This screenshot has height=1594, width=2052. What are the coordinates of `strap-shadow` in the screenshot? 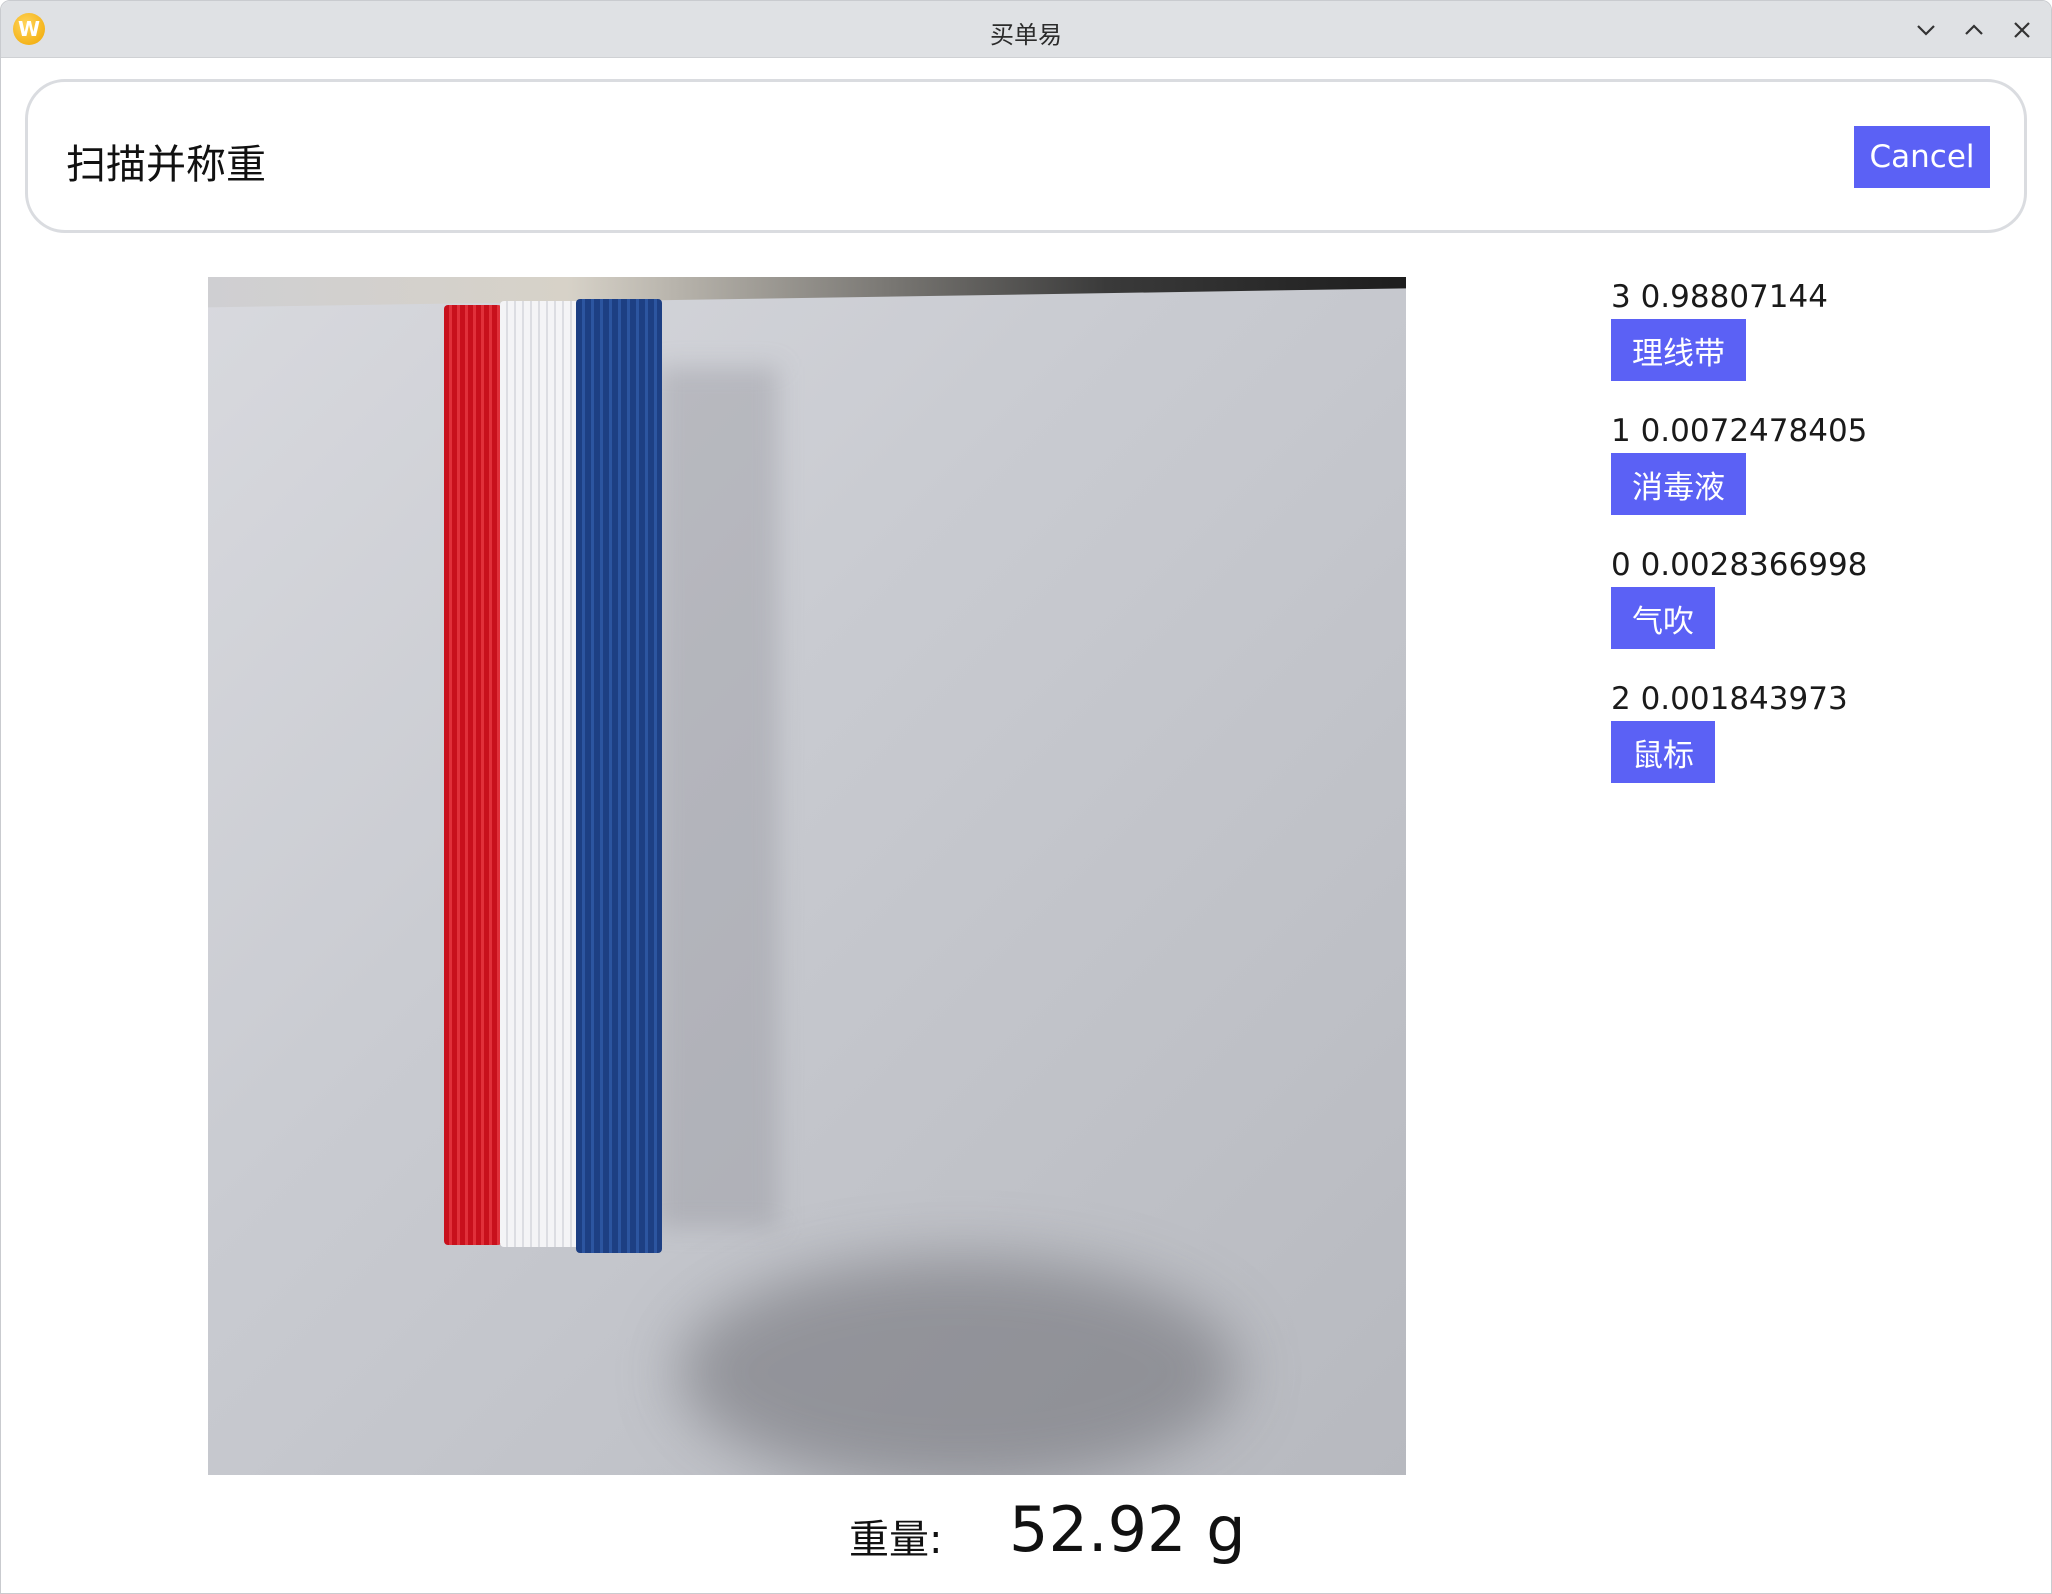 It's located at (718, 797).